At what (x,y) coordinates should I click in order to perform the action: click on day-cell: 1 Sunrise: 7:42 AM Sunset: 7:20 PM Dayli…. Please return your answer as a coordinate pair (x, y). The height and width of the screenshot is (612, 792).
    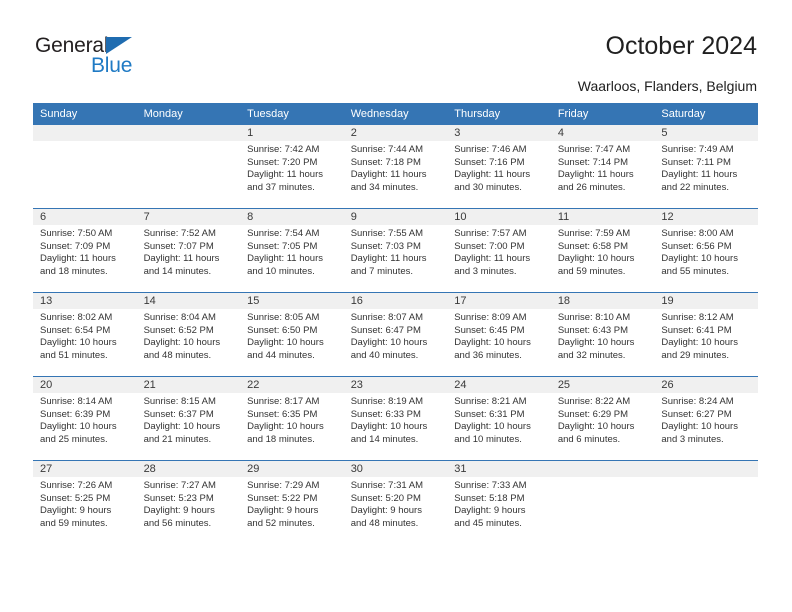
    Looking at the image, I should click on (292, 167).